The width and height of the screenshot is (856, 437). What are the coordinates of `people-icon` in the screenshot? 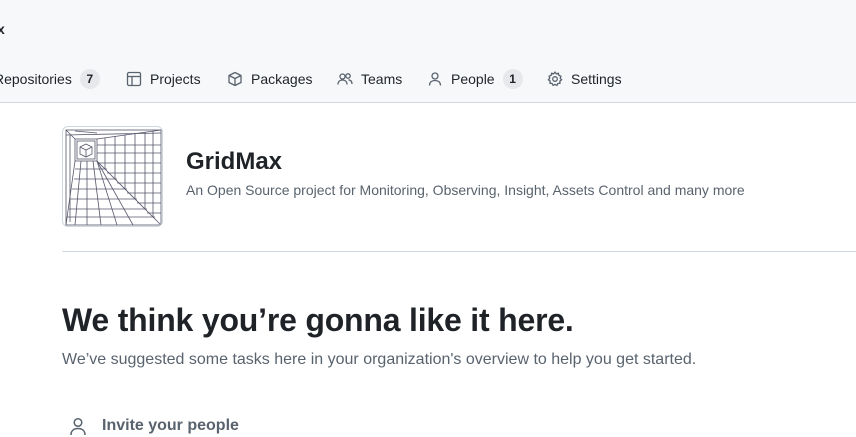 It's located at (345, 79).